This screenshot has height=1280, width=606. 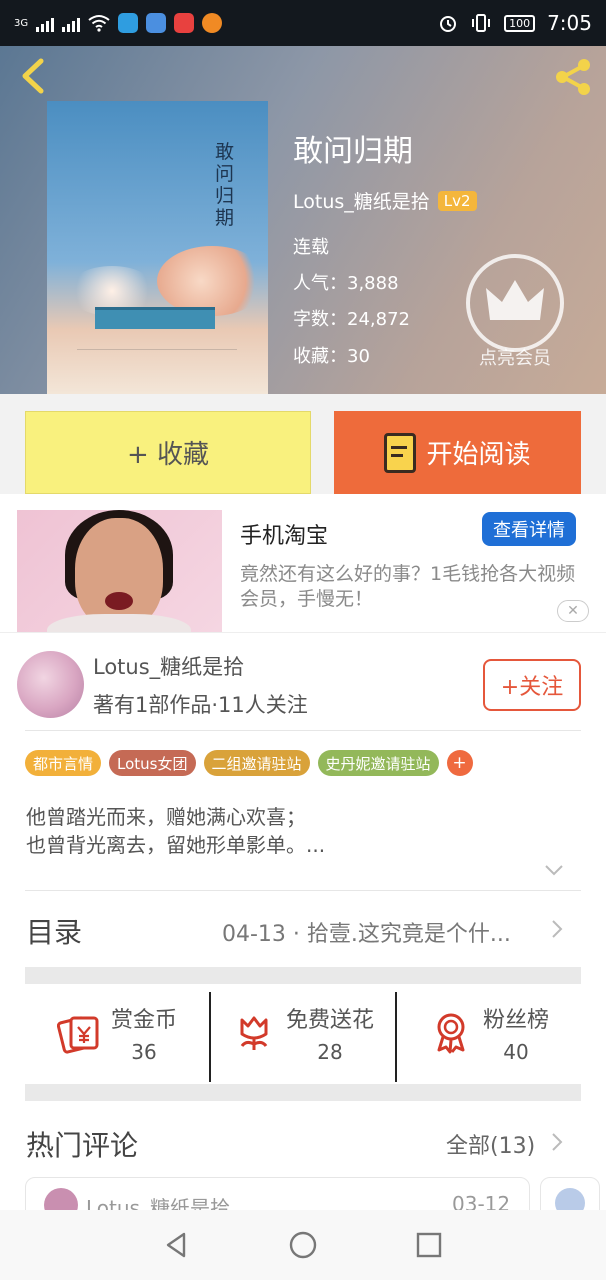 What do you see at coordinates (152, 763) in the screenshot?
I see `tag-item: Lotus女团` at bounding box center [152, 763].